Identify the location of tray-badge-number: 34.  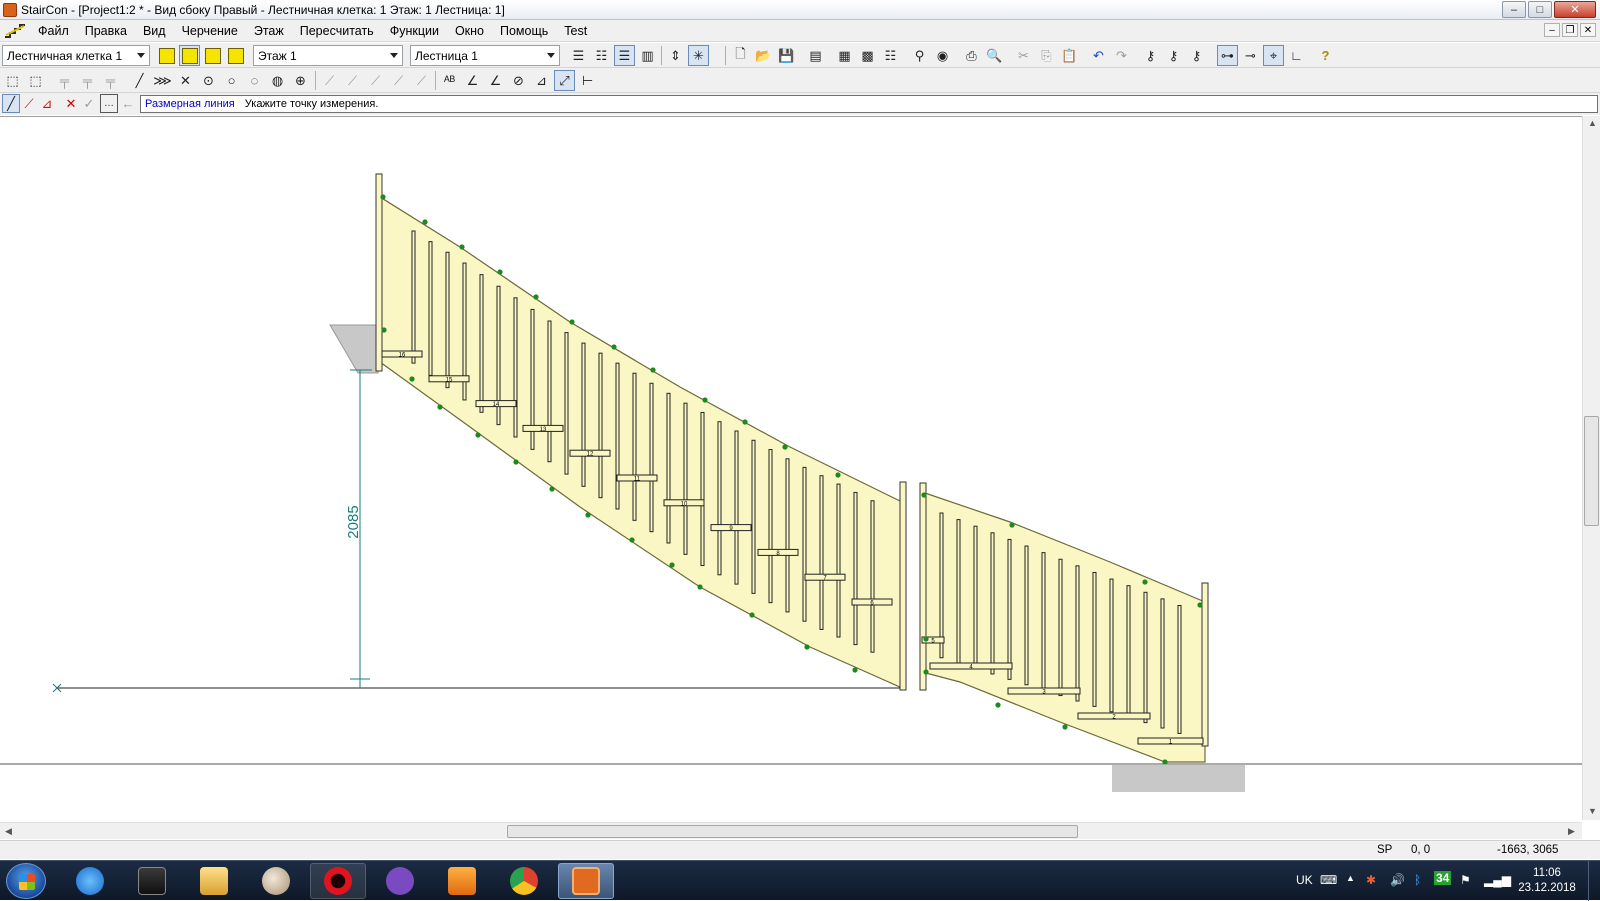
(1443, 878).